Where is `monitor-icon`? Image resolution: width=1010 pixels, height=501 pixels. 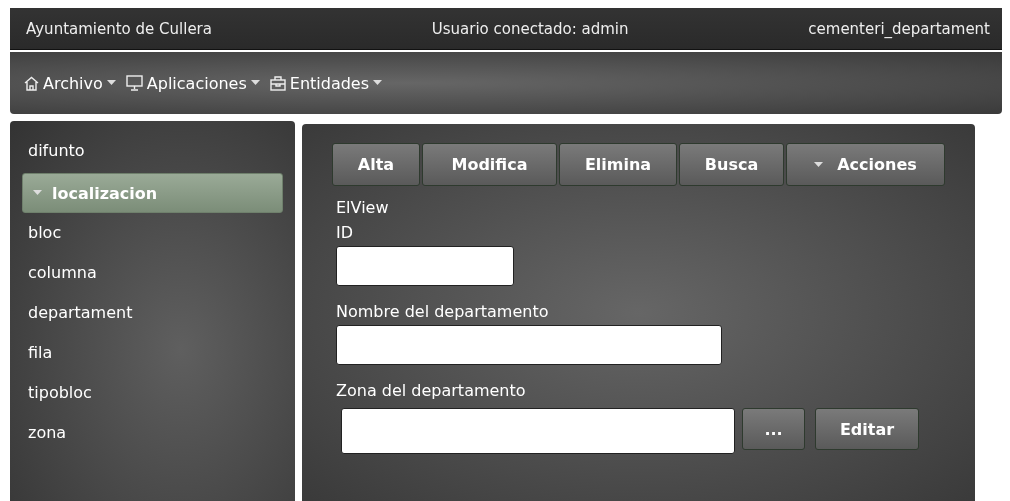
monitor-icon is located at coordinates (134, 83).